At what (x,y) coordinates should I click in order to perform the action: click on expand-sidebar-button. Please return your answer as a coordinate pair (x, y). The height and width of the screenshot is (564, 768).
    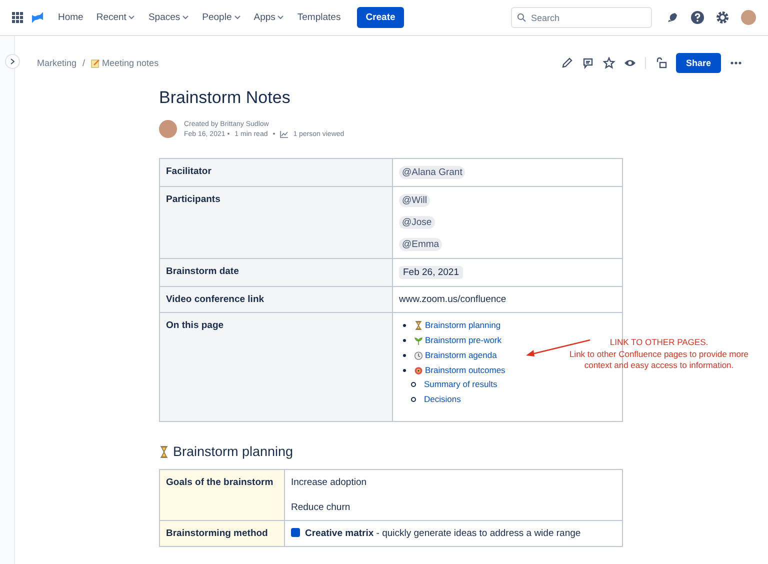
    Looking at the image, I should click on (12, 61).